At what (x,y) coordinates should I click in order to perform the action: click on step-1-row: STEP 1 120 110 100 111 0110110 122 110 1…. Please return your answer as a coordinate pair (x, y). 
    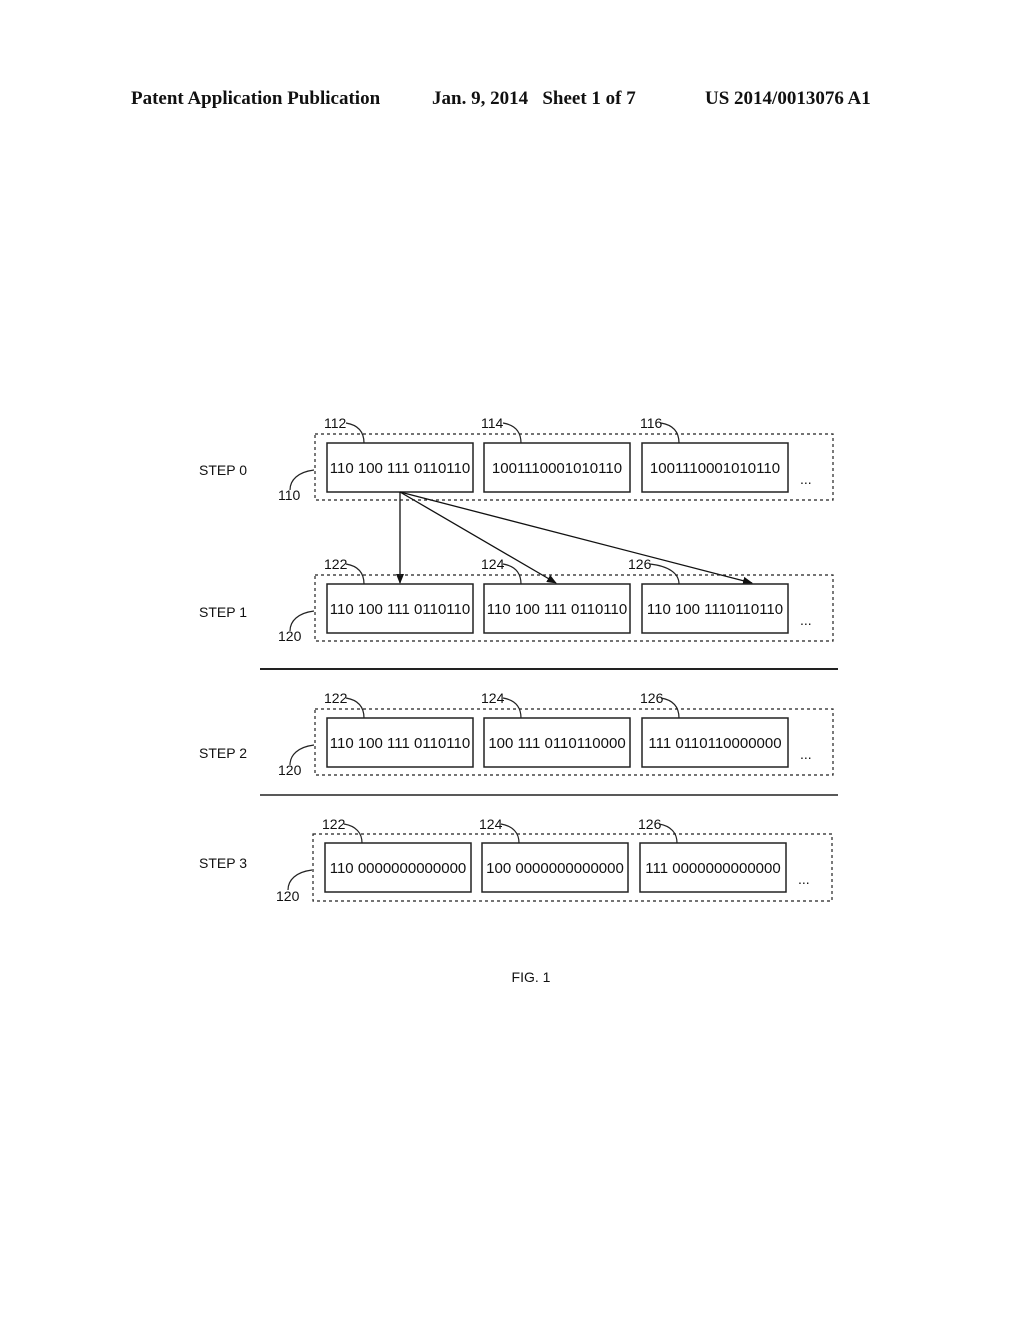
    Looking at the image, I should click on (516, 600).